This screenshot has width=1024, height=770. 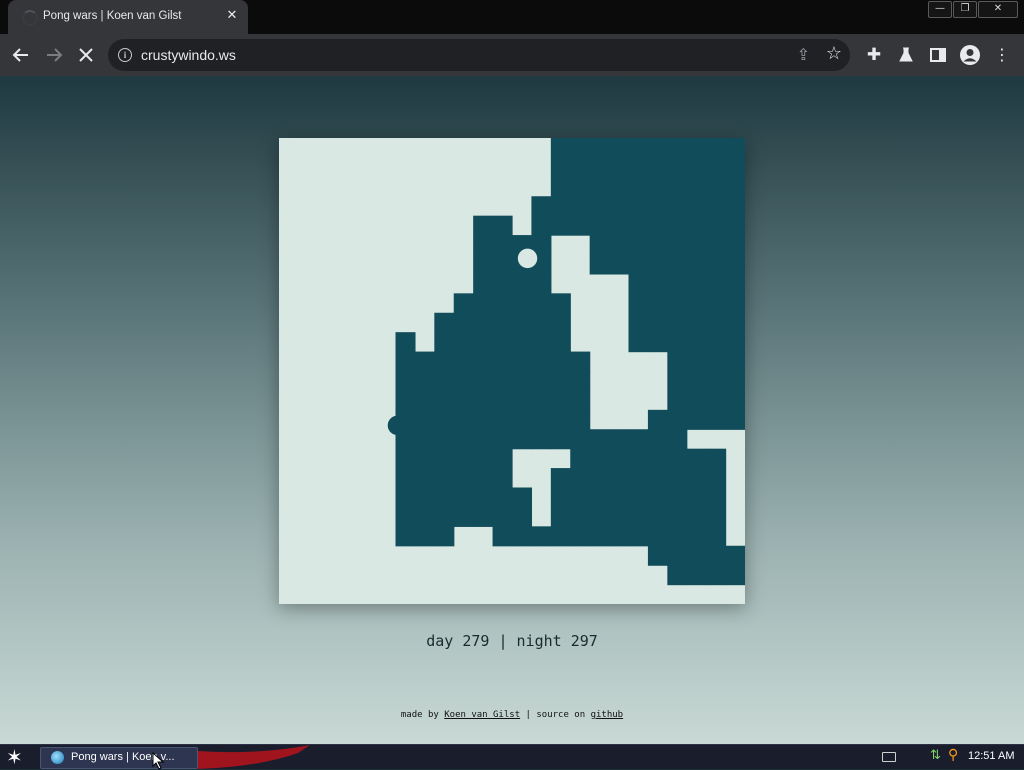 I want to click on side-panel-button, so click(x=938, y=55).